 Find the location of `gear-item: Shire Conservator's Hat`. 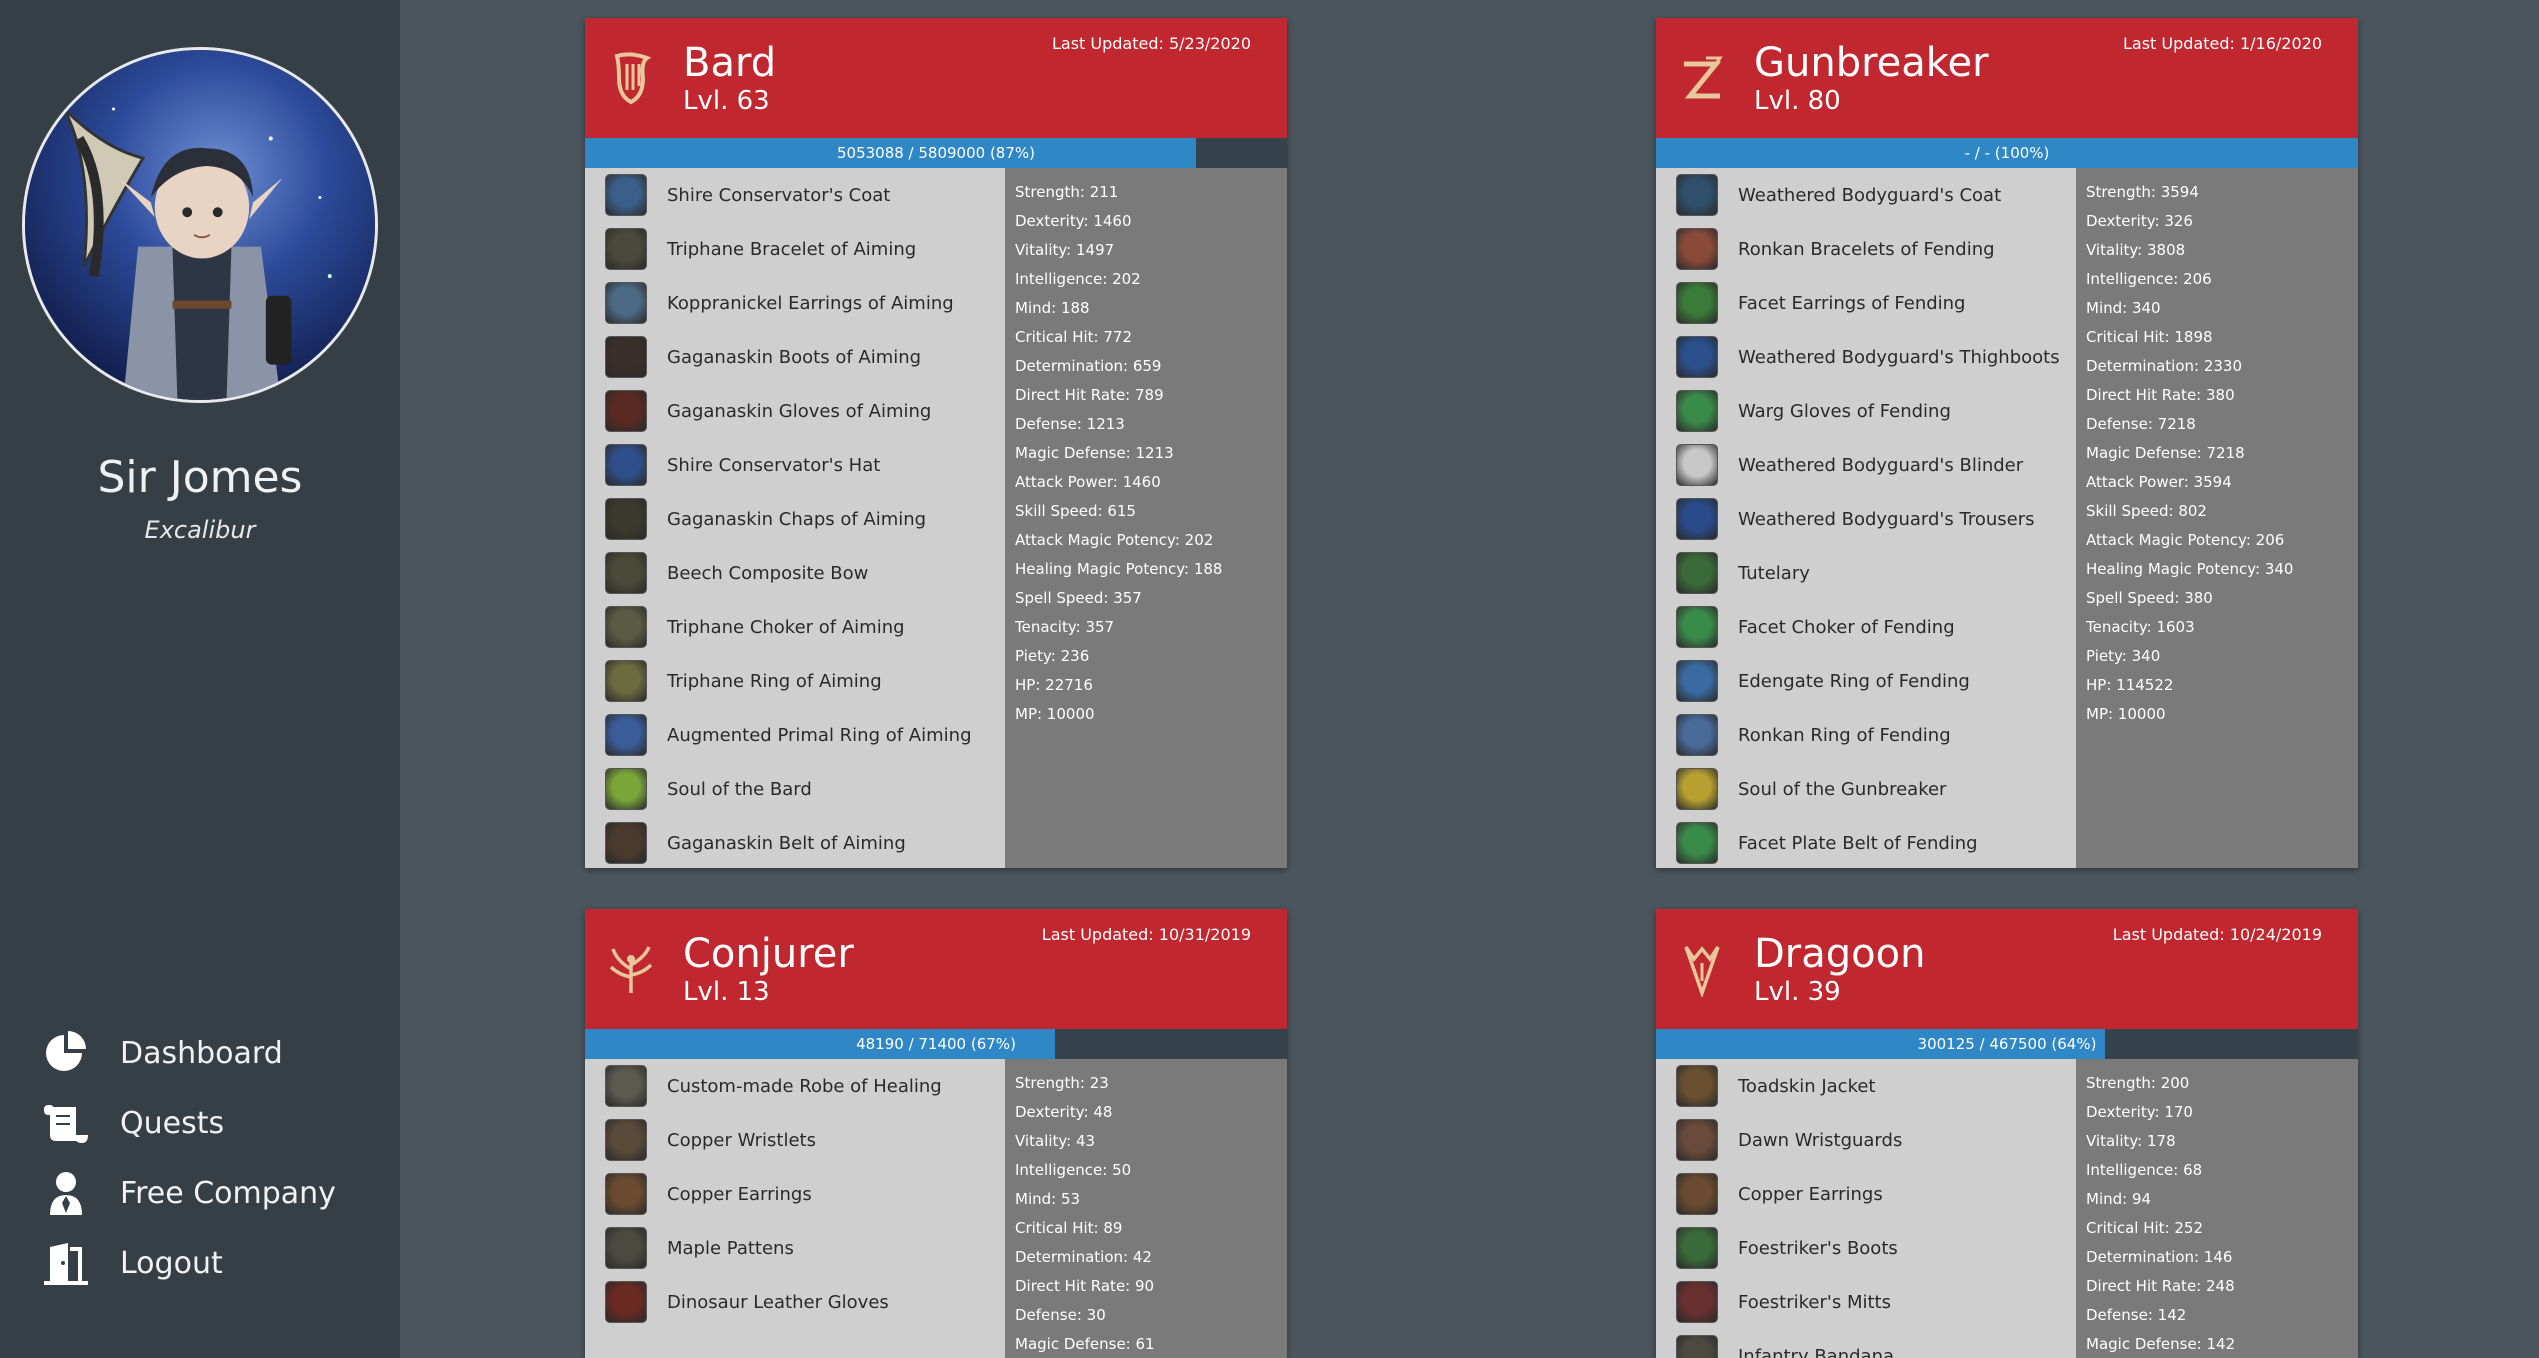

gear-item: Shire Conservator's Hat is located at coordinates (795, 465).